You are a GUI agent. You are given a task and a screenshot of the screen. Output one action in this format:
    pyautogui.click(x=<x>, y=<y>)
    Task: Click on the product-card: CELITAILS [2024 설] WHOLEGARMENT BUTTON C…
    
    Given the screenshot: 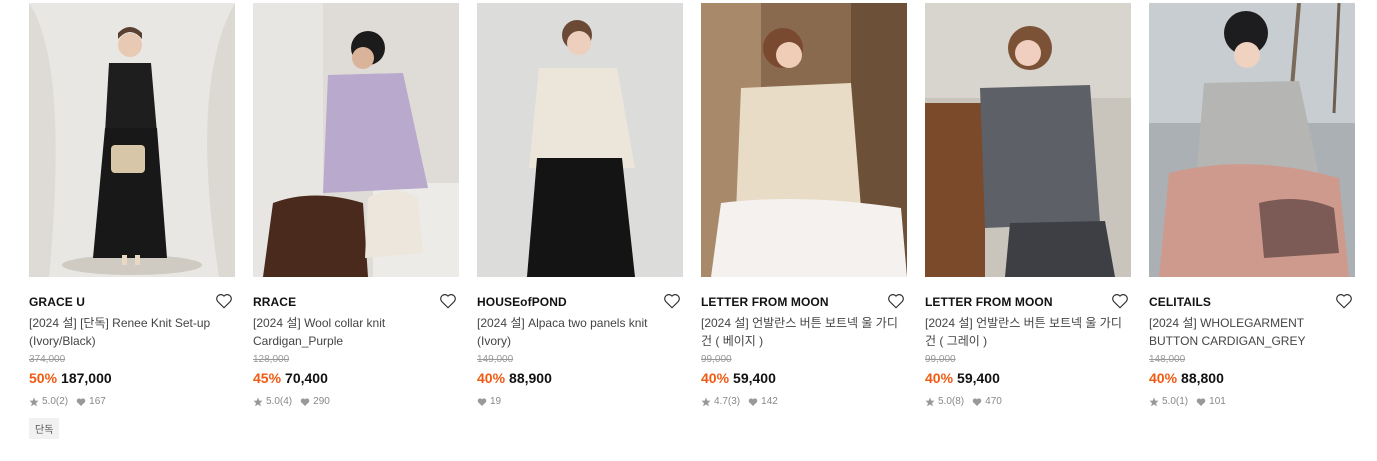 What is the action you would take?
    pyautogui.click(x=1252, y=206)
    